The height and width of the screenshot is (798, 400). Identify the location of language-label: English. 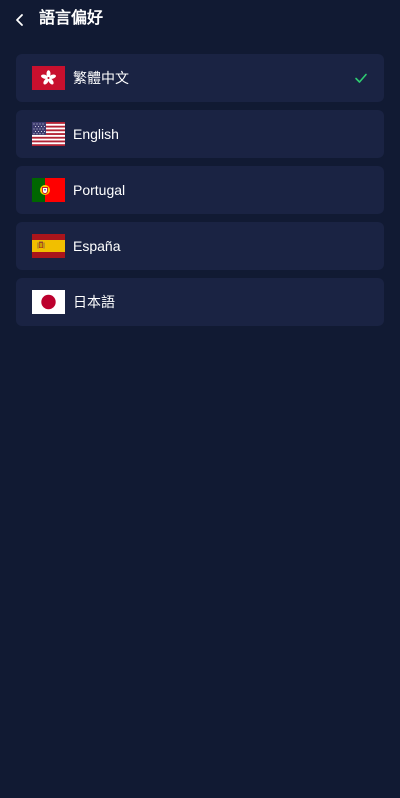
(96, 134).